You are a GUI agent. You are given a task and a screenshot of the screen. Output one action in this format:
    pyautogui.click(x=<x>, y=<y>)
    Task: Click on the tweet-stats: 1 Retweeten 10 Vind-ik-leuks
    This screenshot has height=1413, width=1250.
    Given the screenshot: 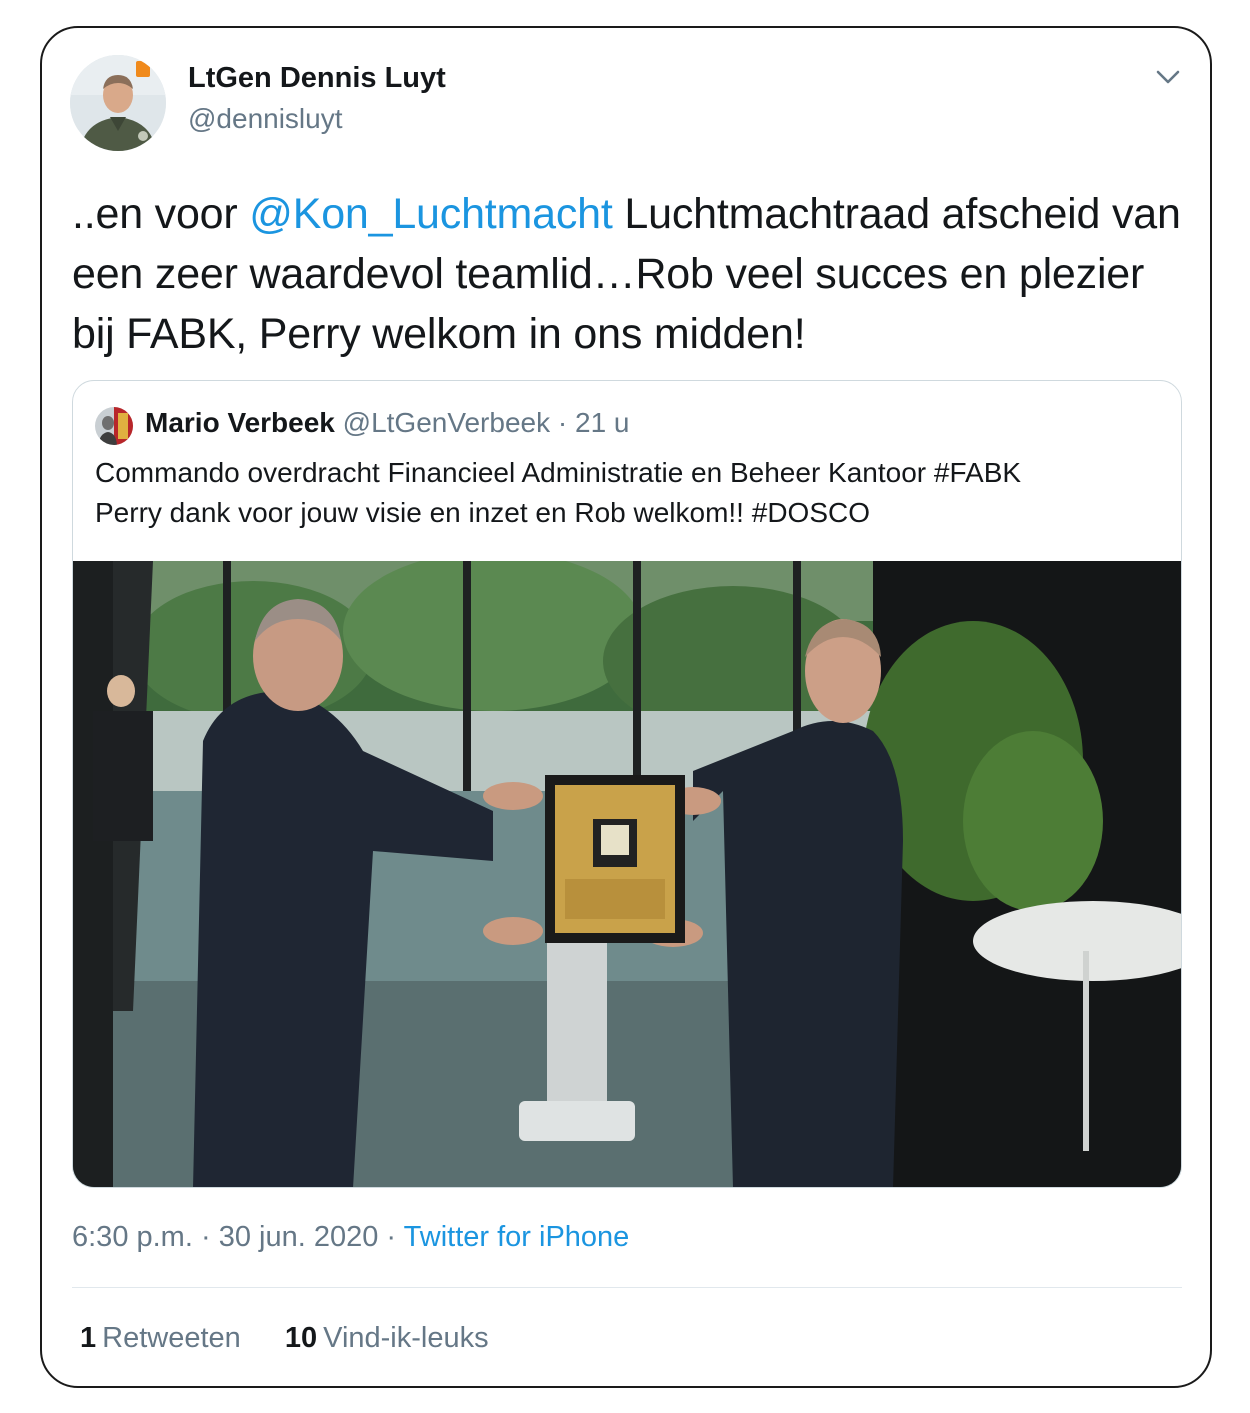 What is the action you would take?
    pyautogui.click(x=302, y=1338)
    